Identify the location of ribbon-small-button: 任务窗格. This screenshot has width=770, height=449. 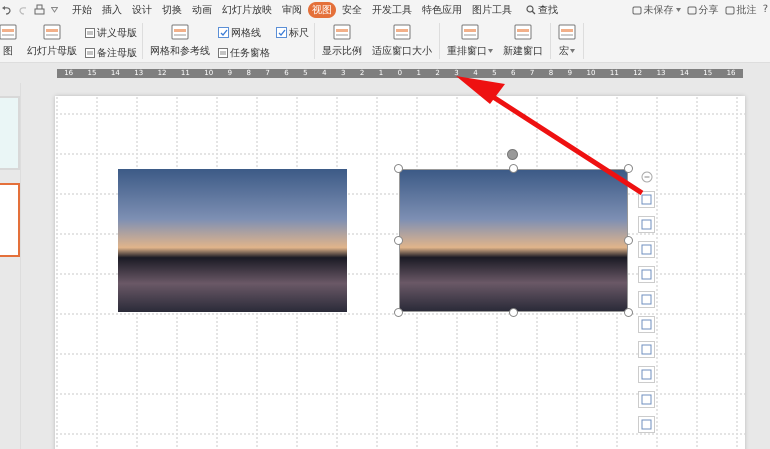
(244, 53).